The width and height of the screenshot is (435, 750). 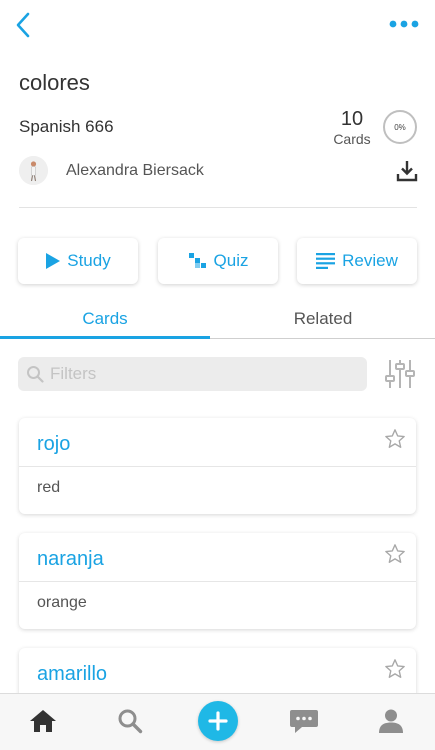 I want to click on nav-search, so click(x=130, y=721).